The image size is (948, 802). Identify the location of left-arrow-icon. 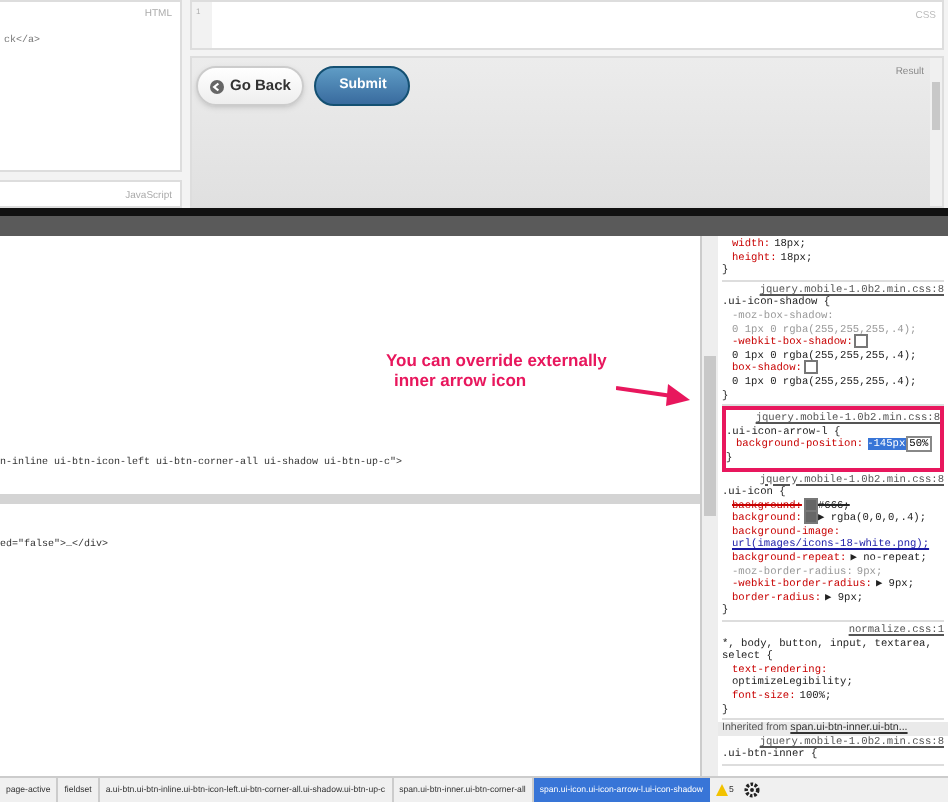
(217, 86).